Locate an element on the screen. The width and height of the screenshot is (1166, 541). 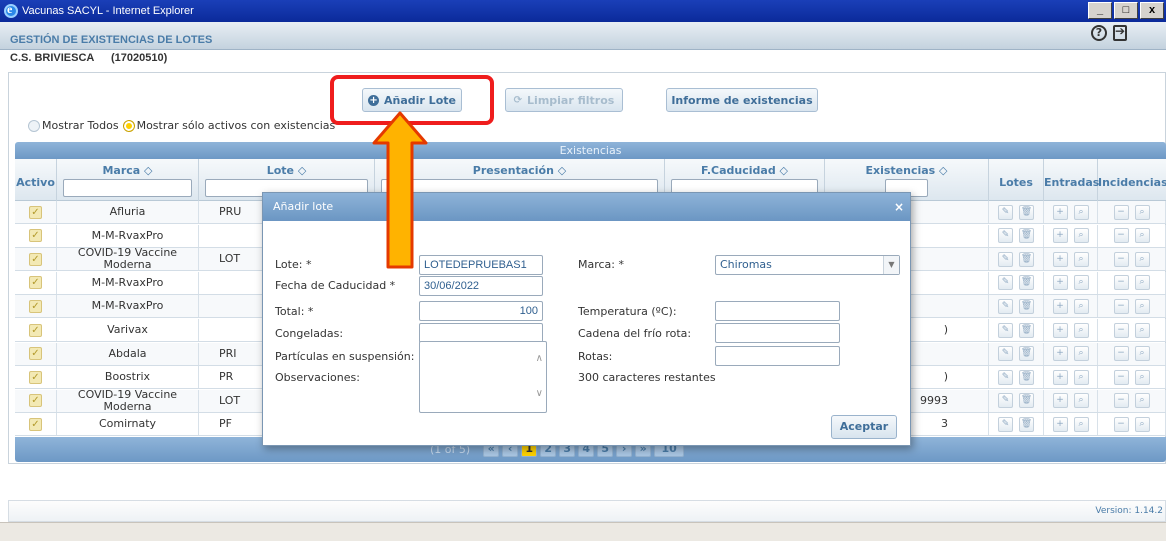
filter-marca-input is located at coordinates (127, 188).